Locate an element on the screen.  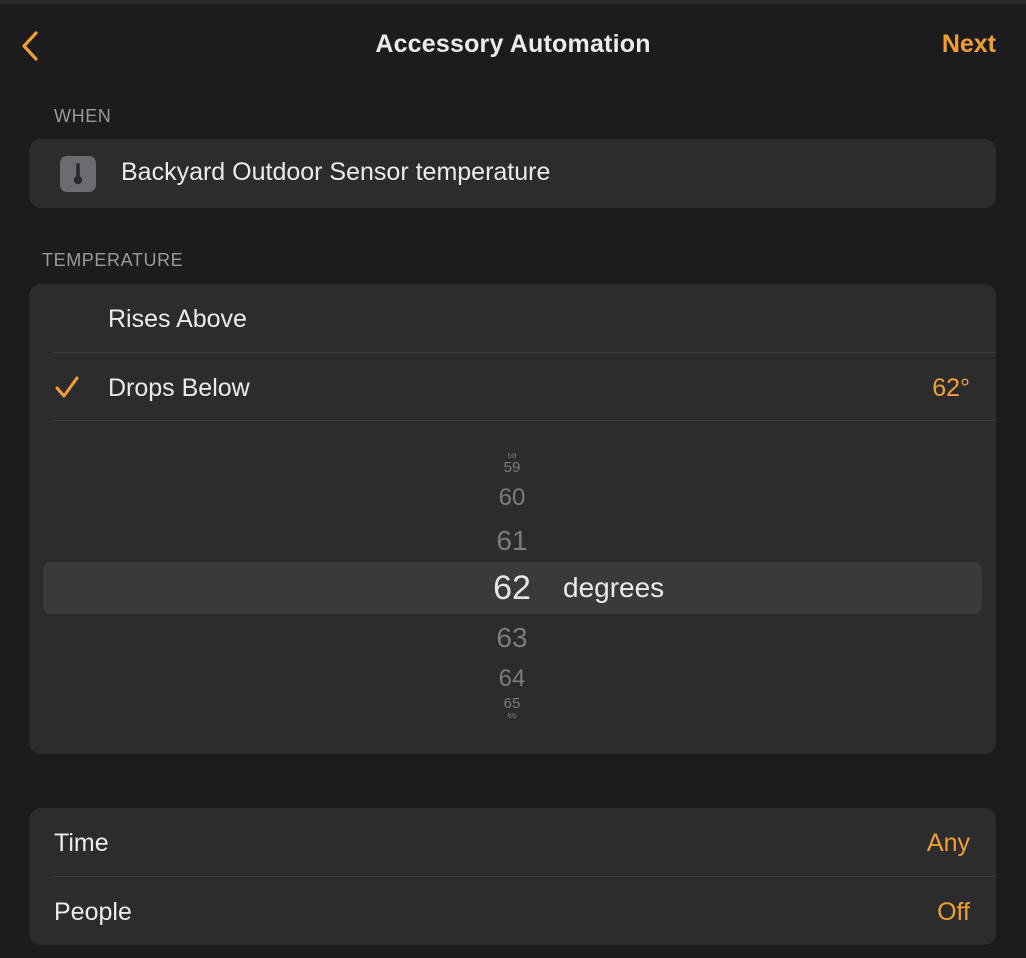
picker-value: 59 is located at coordinates (512, 467).